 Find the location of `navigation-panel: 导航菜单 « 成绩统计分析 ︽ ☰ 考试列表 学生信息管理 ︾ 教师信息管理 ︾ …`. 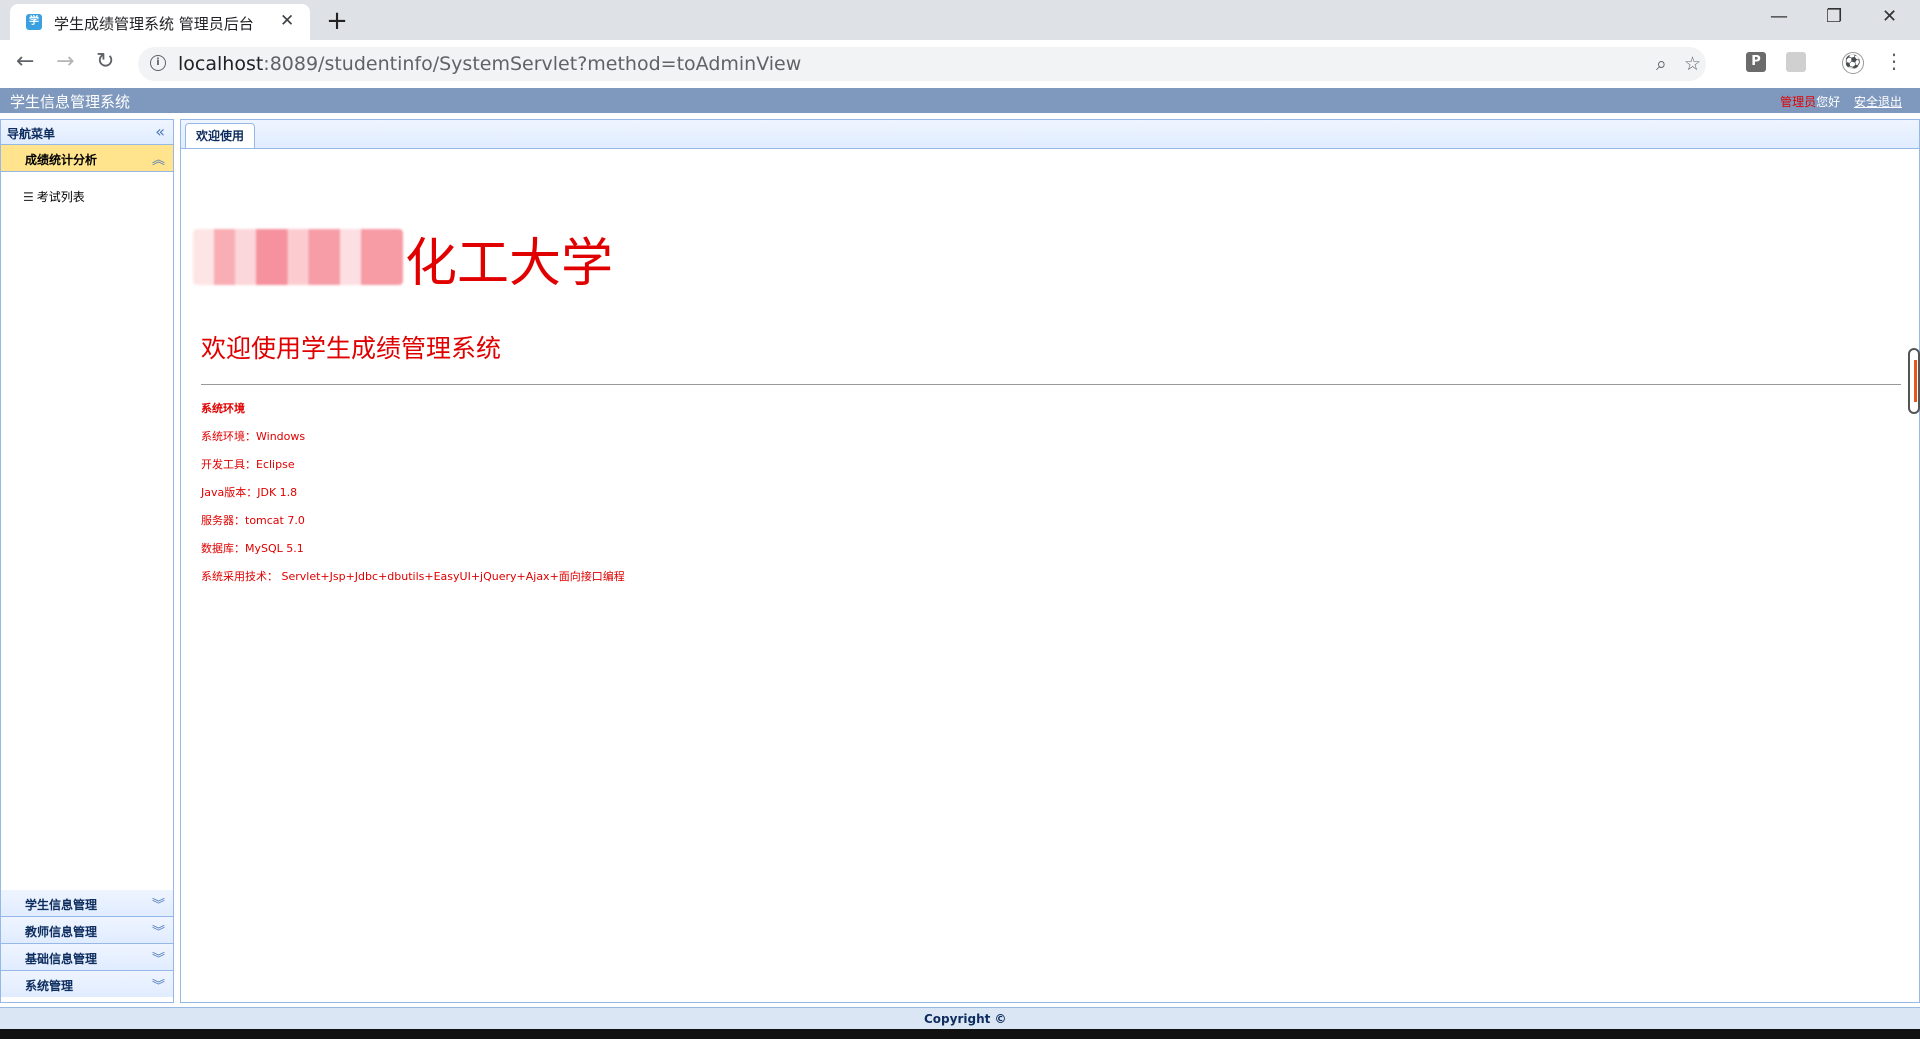

navigation-panel: 导航菜单 « 成绩统计分析 ︽ ☰ 考试列表 学生信息管理 ︾ 教师信息管理 ︾ … is located at coordinates (87, 561).